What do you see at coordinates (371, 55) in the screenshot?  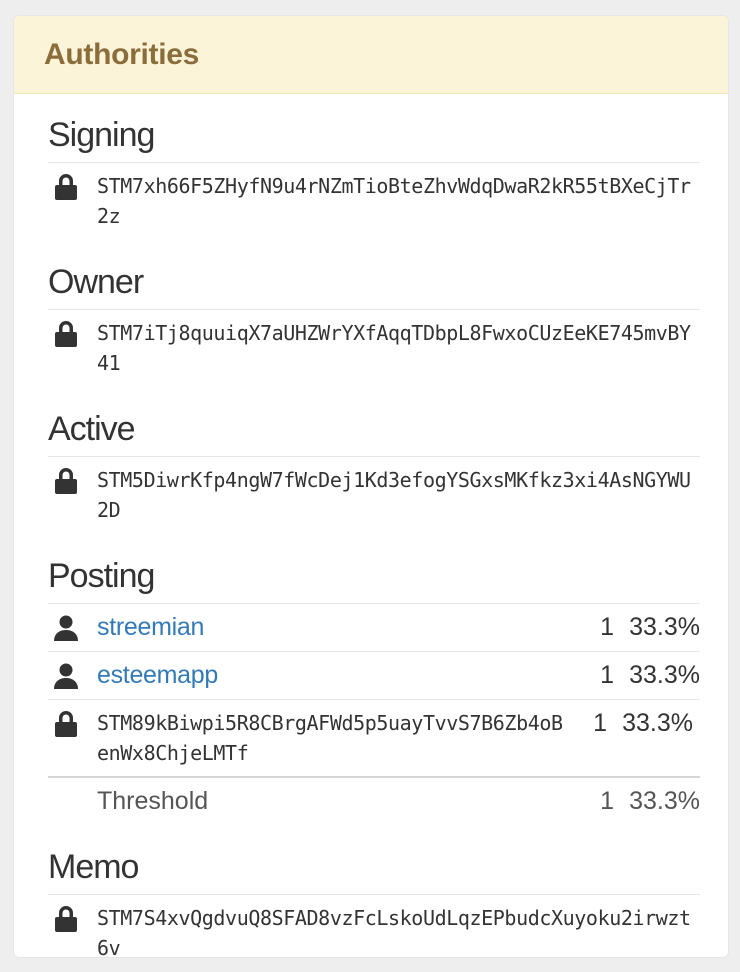 I see `panel-header: Authorities` at bounding box center [371, 55].